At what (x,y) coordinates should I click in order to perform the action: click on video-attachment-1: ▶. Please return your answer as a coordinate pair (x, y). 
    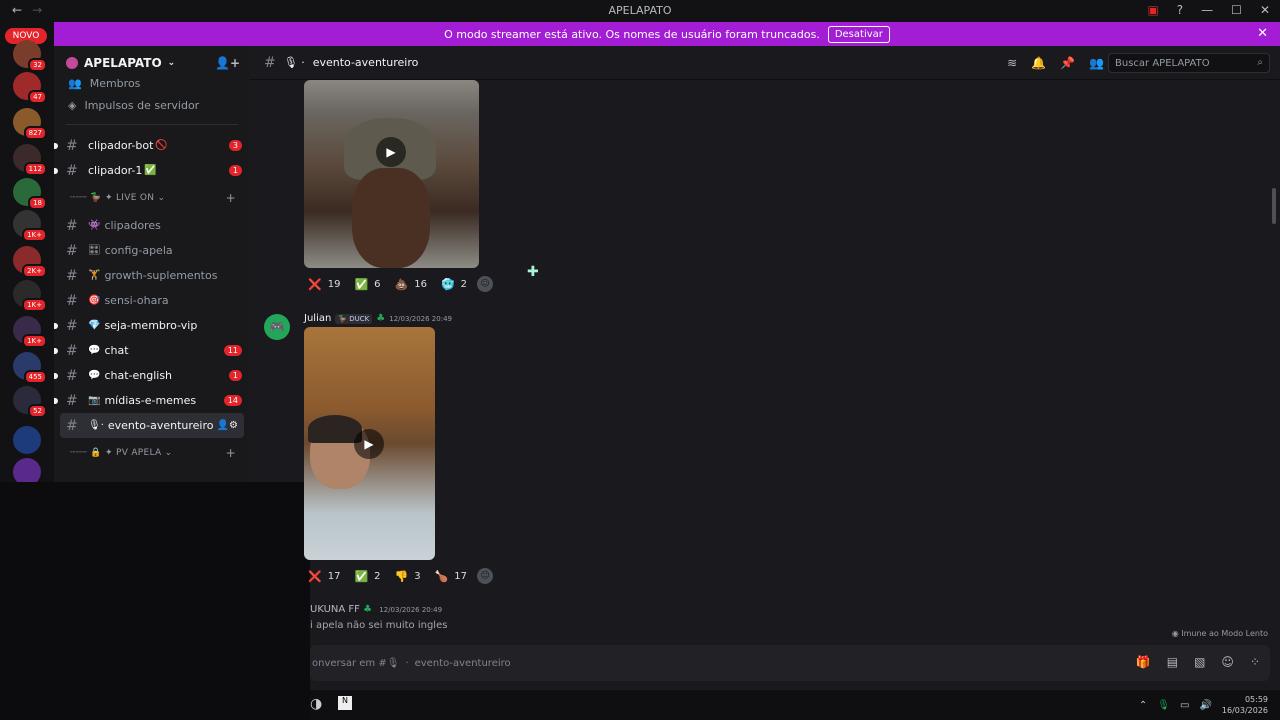
    Looking at the image, I should click on (391, 174).